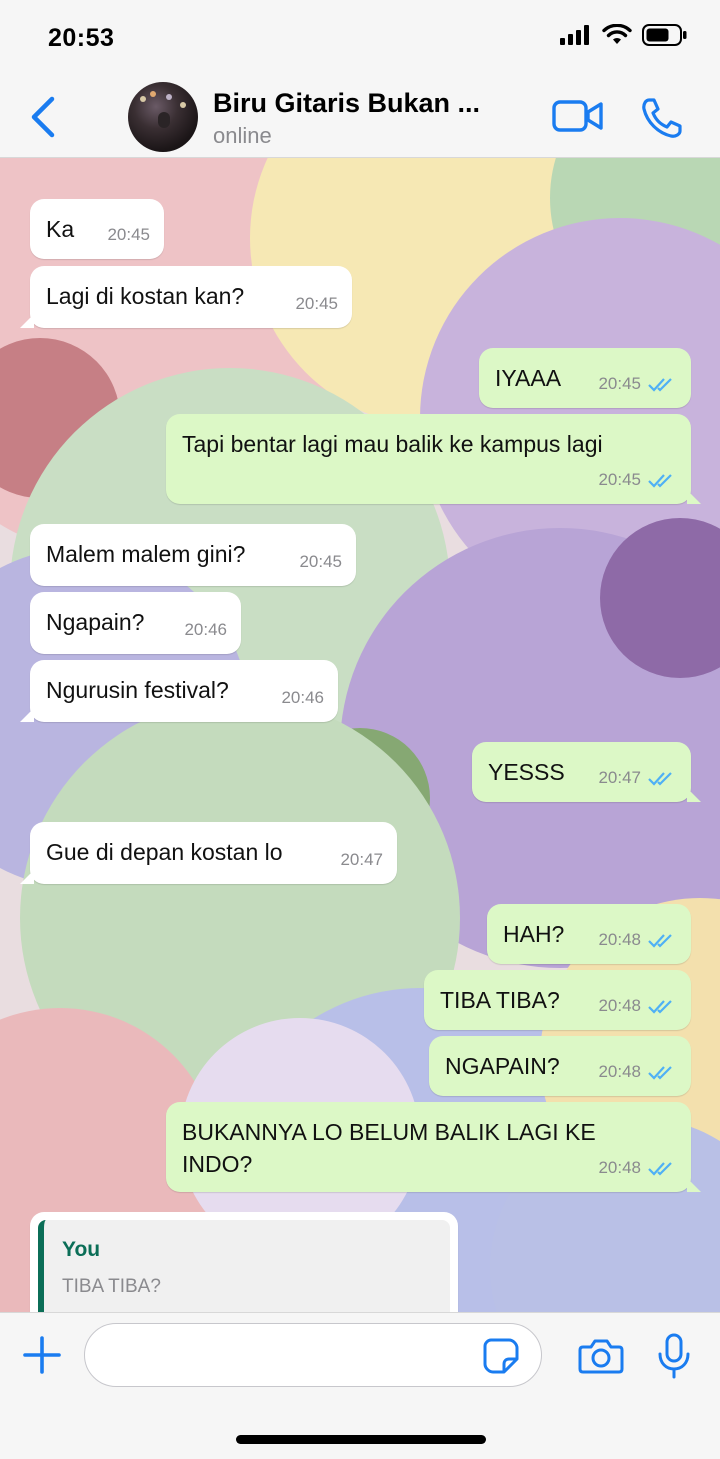 Image resolution: width=720 pixels, height=1459 pixels. Describe the element at coordinates (526, 772) in the screenshot. I see `message-text: YESSS` at that location.